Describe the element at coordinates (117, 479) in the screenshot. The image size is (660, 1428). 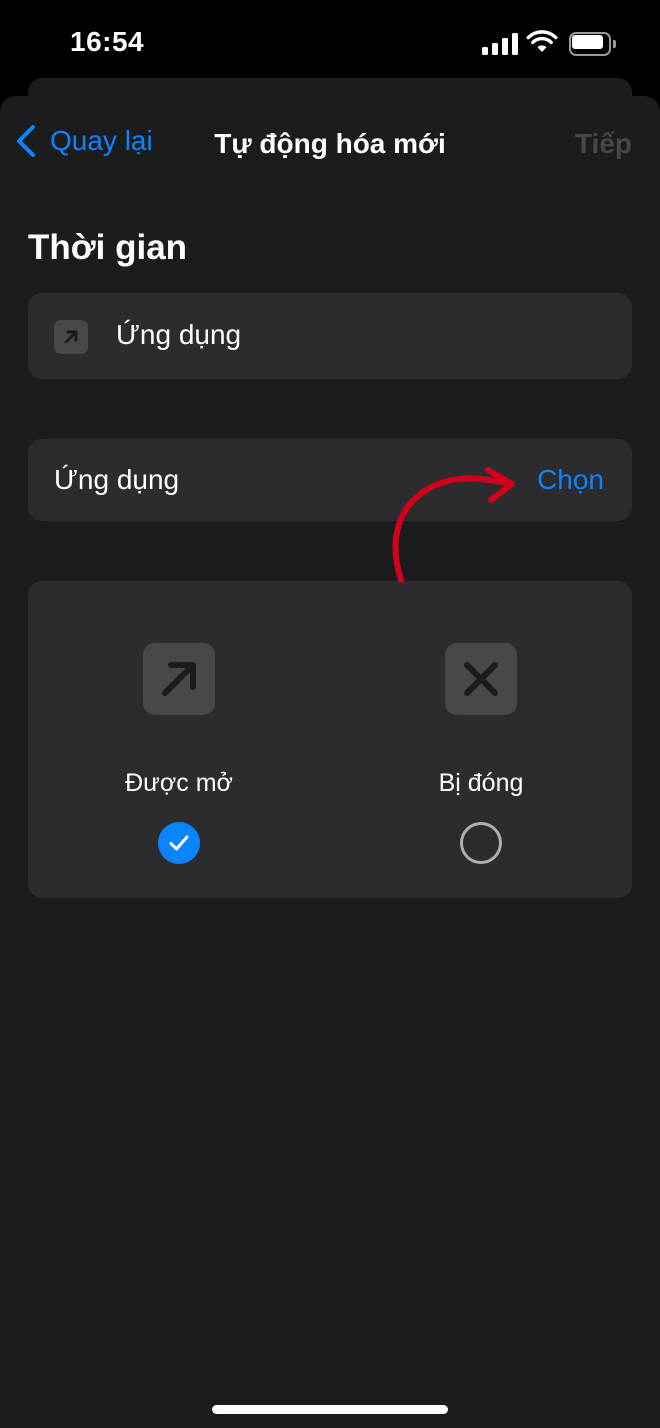
I see `app-picker-label: Ứng dụng` at that location.